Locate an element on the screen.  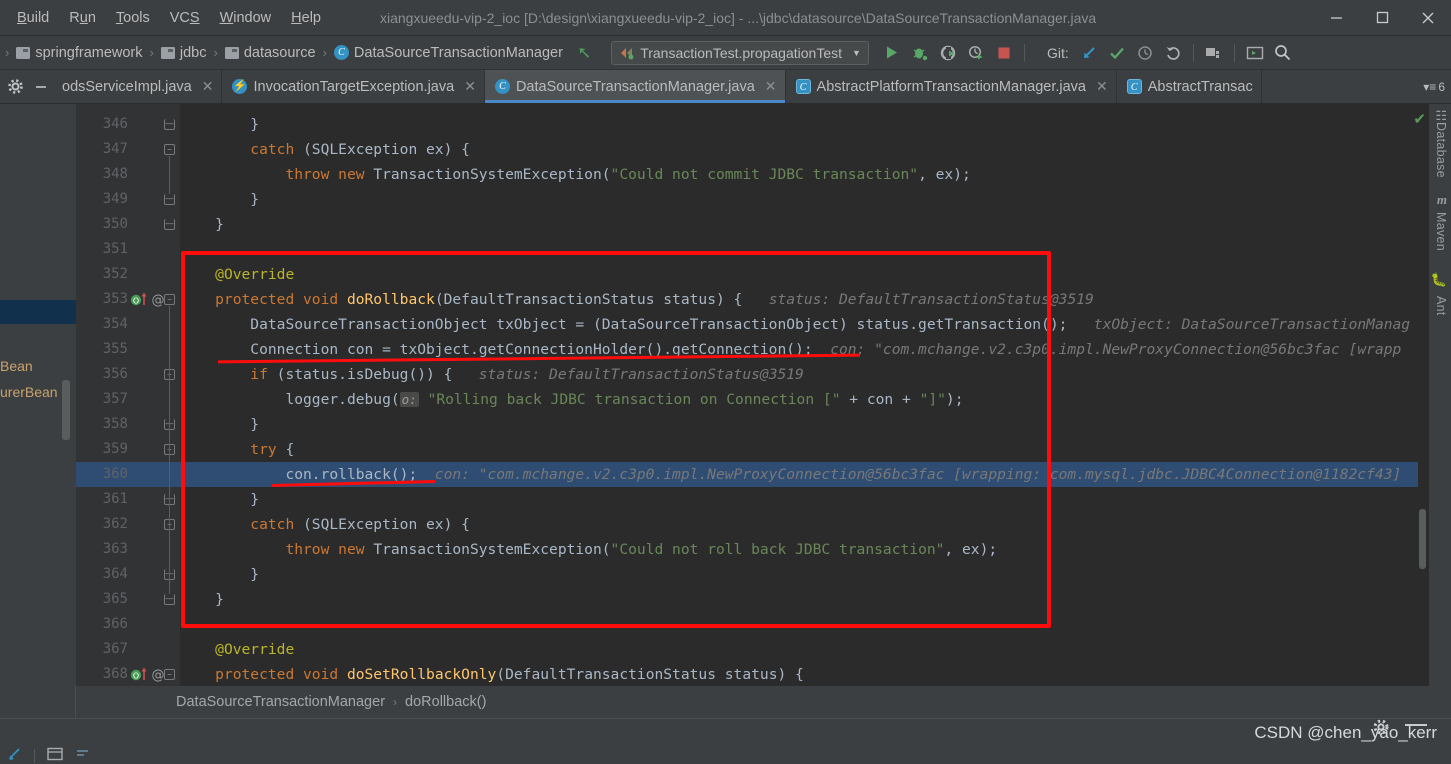
git-history-icon is located at coordinates (1145, 53).